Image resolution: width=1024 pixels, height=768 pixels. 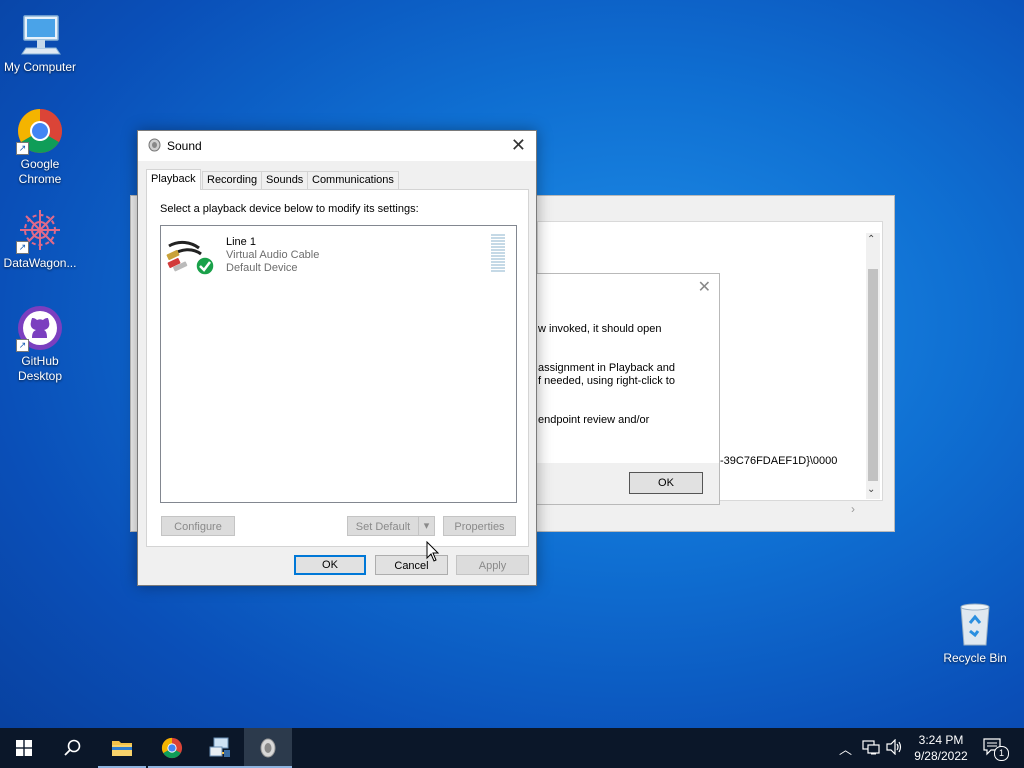 What do you see at coordinates (479, 526) in the screenshot?
I see `properties-button: Properties` at bounding box center [479, 526].